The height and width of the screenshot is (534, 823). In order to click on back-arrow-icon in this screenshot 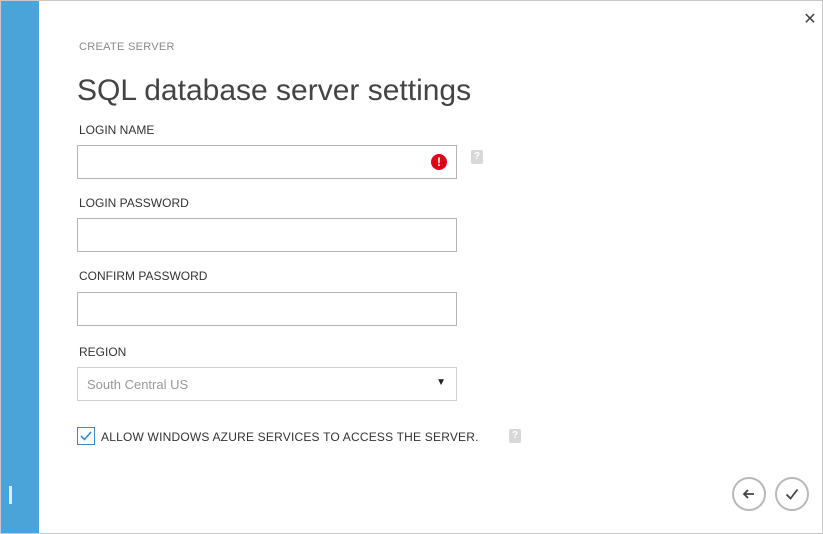, I will do `click(748, 494)`.